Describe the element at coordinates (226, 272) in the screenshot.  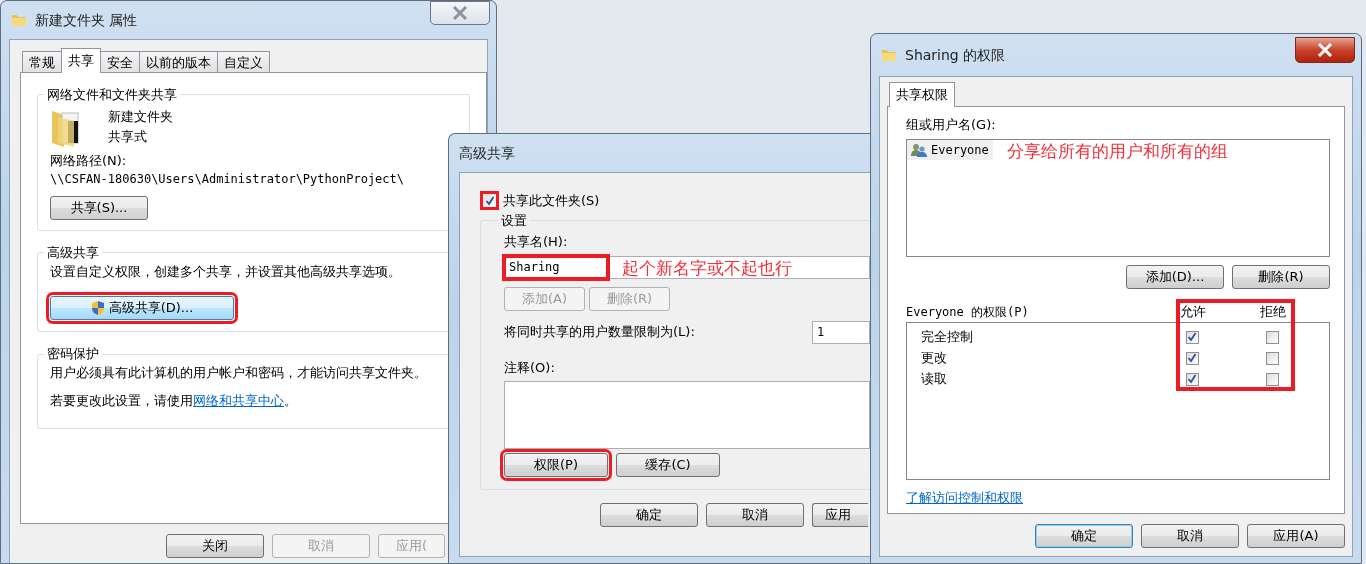
I see `description: 设置自定义权限，创建多个共享，并设置其他高级共享选项。` at that location.